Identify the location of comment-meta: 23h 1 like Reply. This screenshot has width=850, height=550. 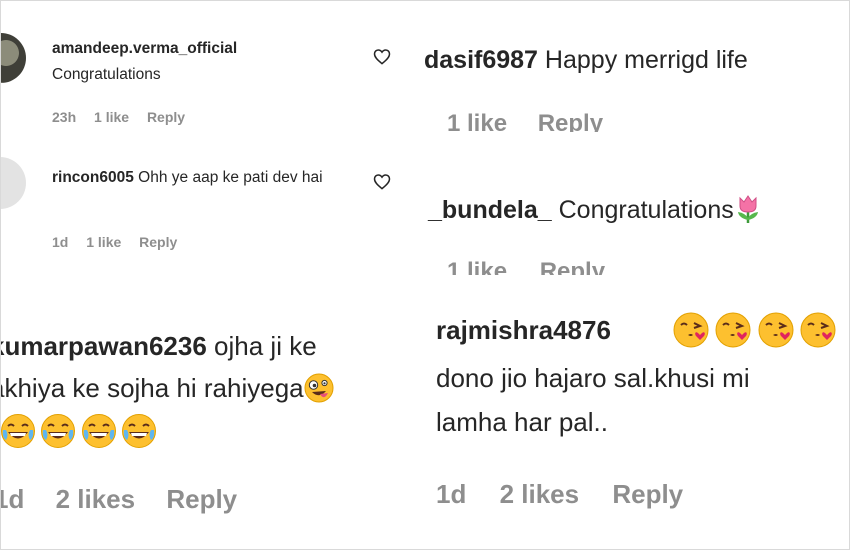
(125, 117).